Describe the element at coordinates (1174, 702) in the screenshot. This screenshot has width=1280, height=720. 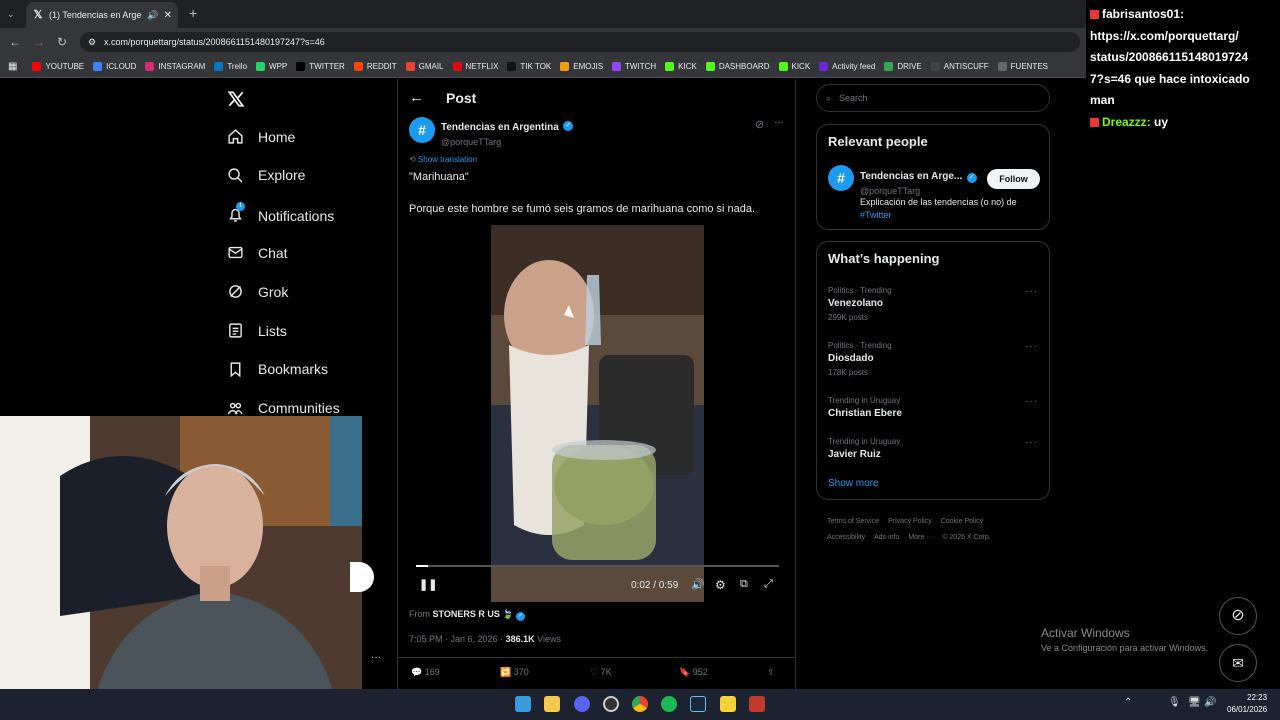
I see `tray-mic-icon: 🎙` at that location.